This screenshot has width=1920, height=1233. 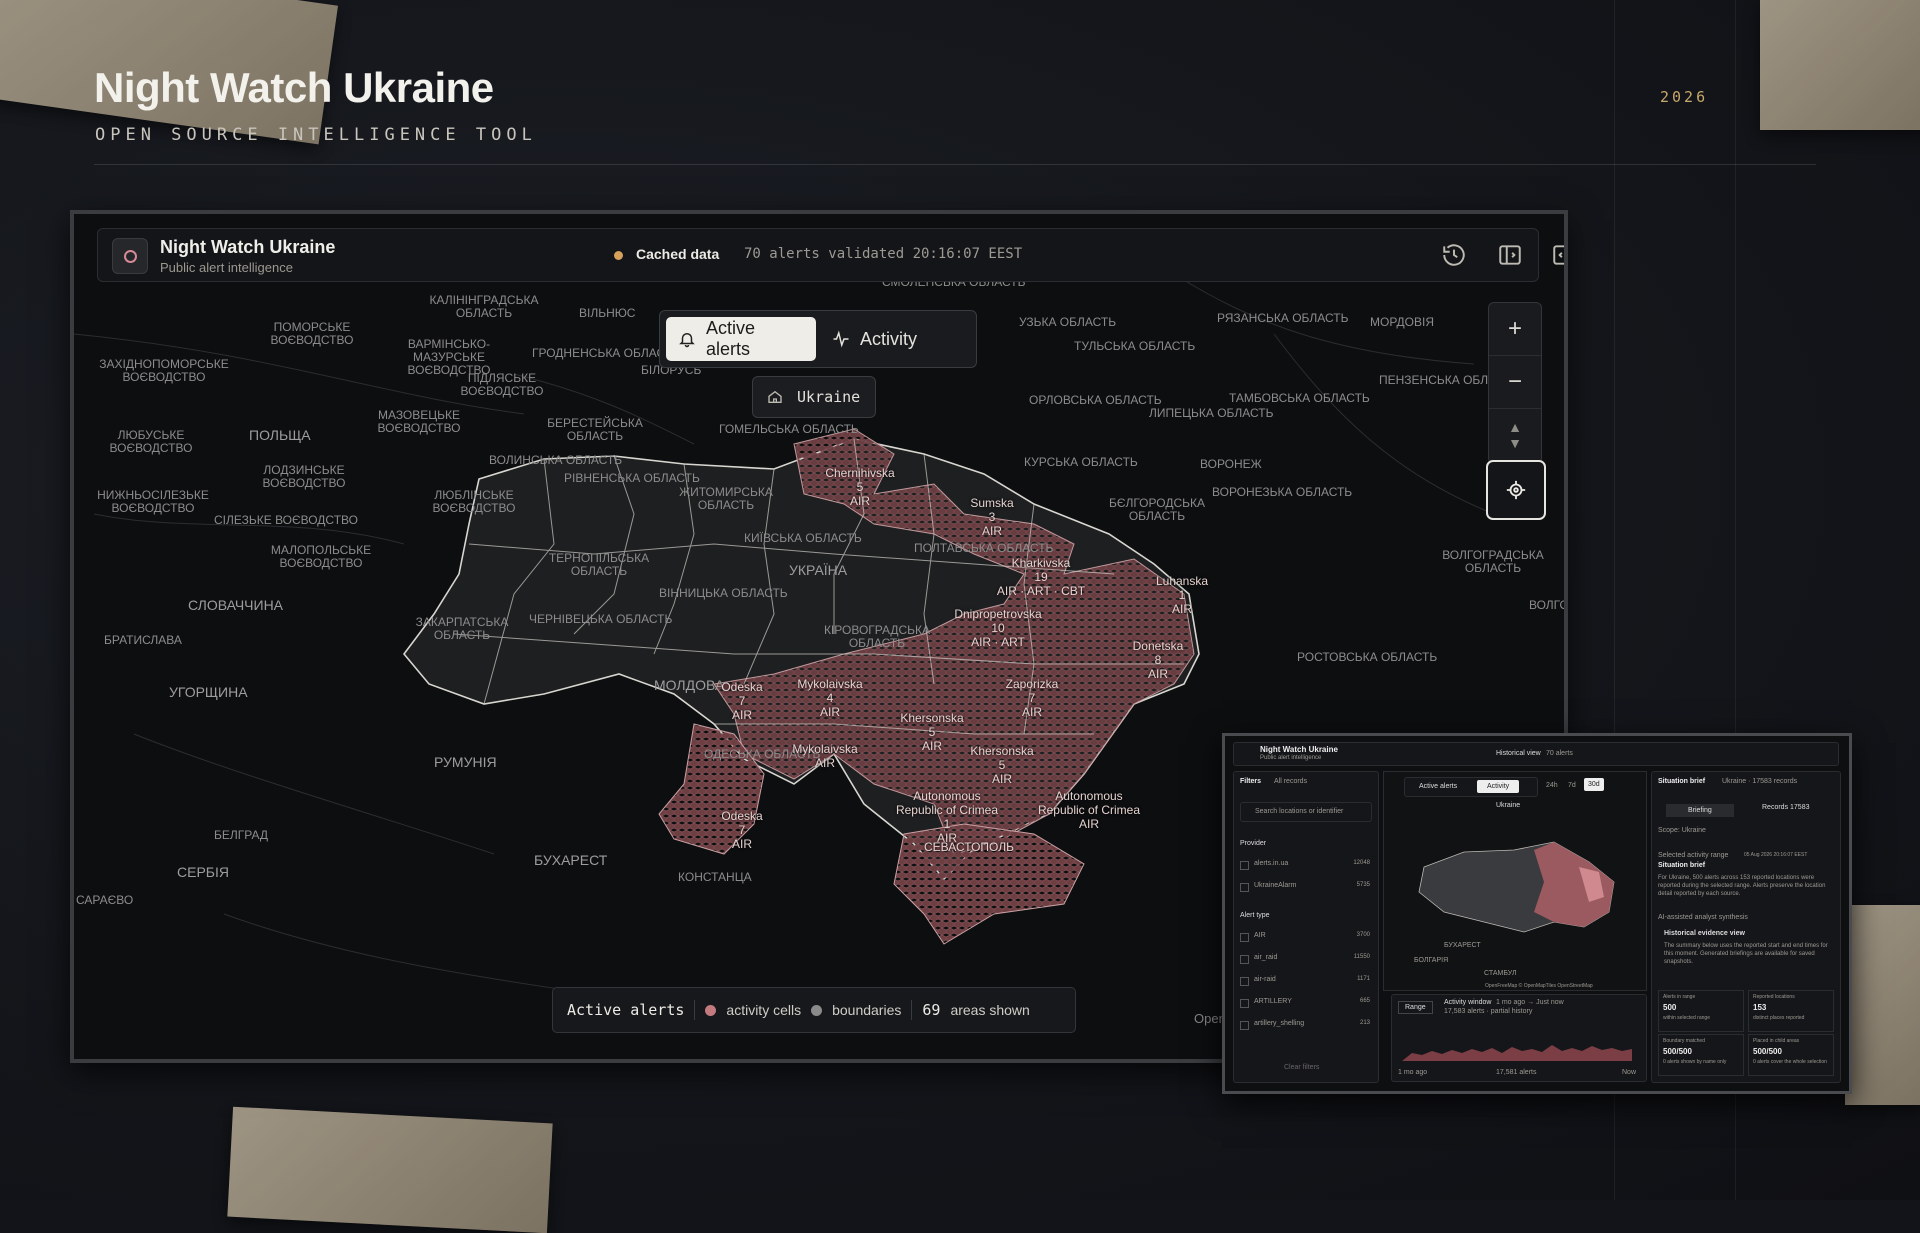 What do you see at coordinates (1182, 595) in the screenshot?
I see `region-alert-label: Luhanska 1 AIR` at bounding box center [1182, 595].